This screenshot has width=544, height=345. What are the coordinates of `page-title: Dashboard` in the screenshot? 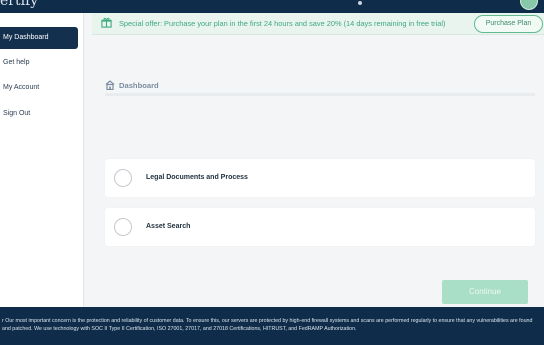 It's located at (139, 85).